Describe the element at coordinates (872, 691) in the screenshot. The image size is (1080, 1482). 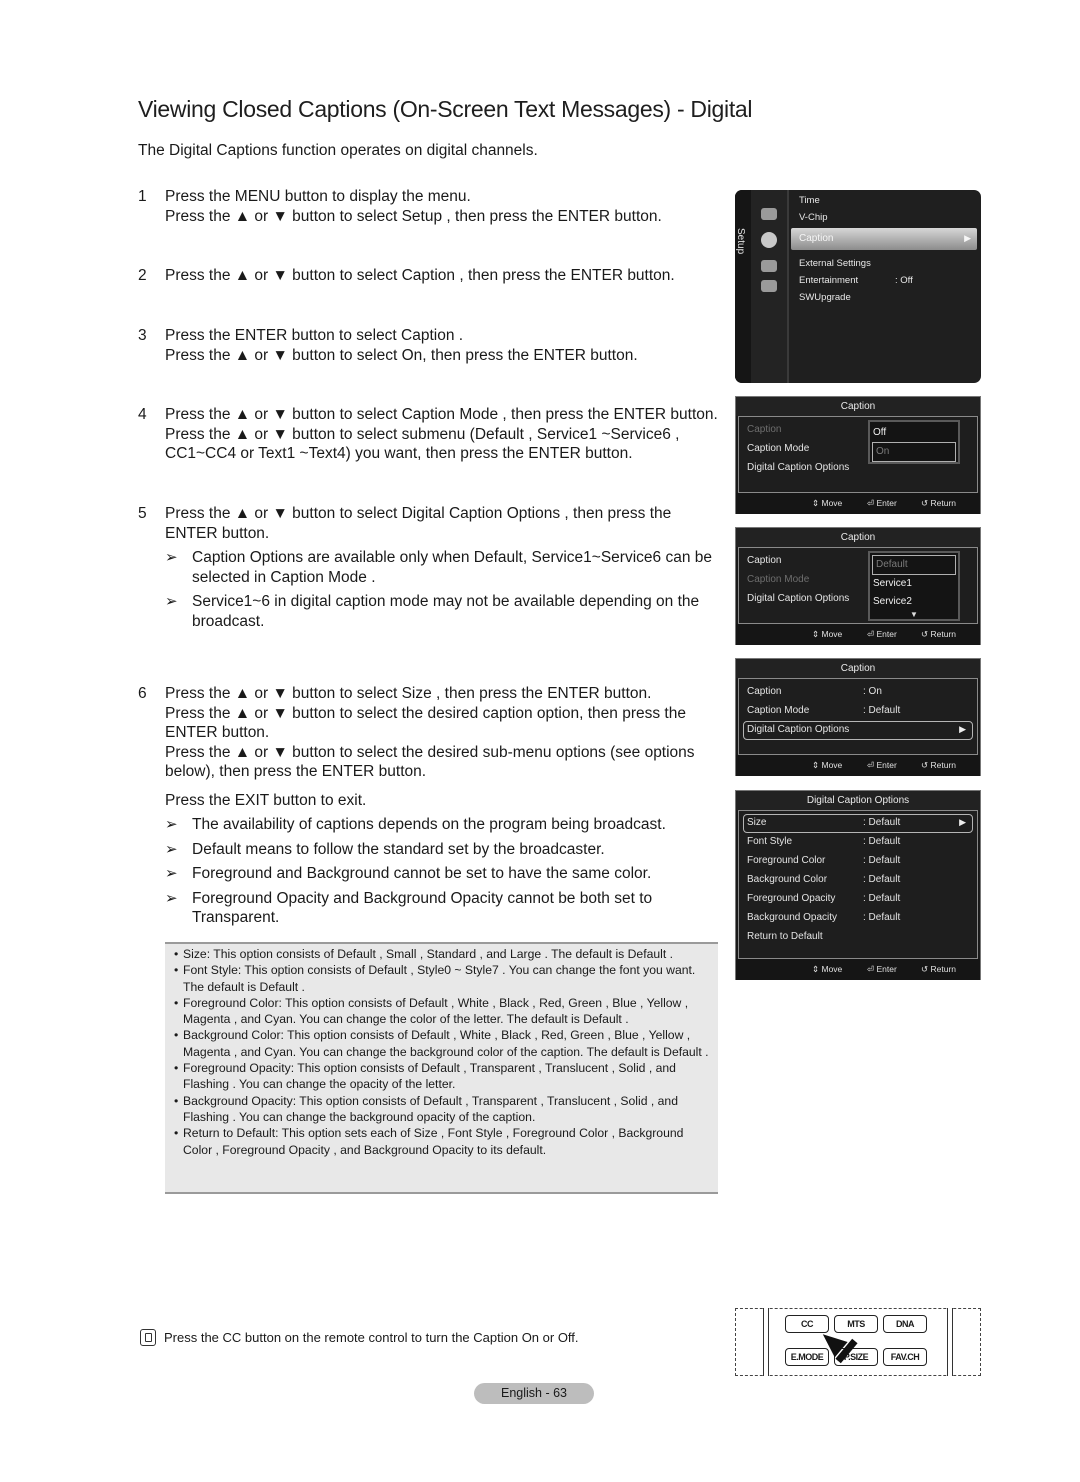
I see `row-caption-value: : On` at that location.